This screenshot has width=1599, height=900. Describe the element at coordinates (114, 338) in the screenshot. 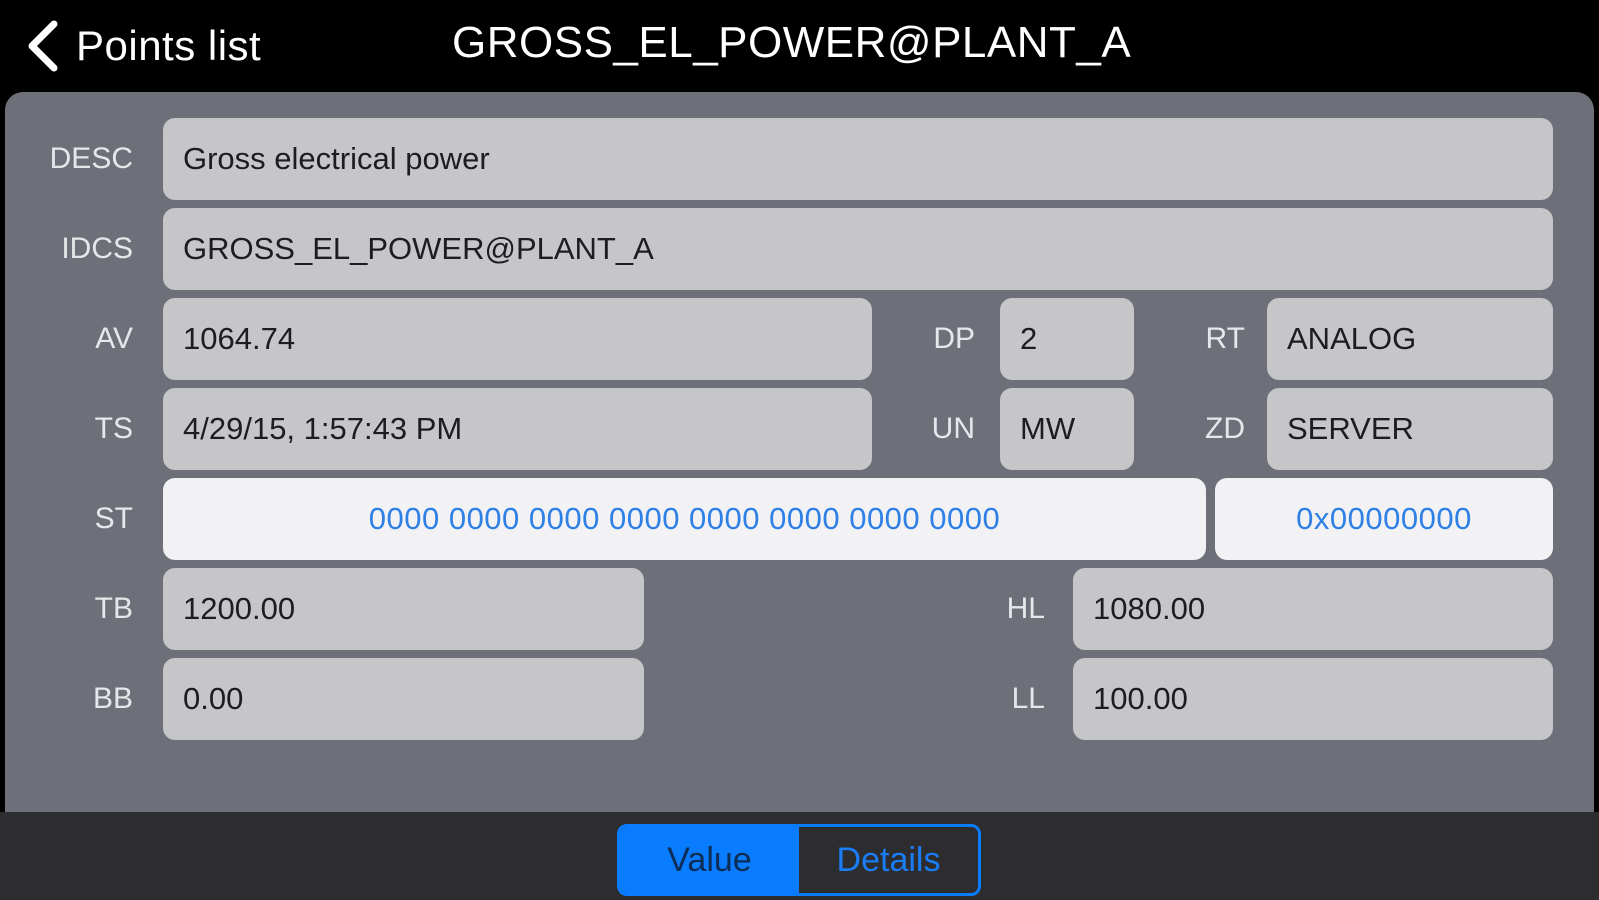

I see `av-label: AV` at that location.